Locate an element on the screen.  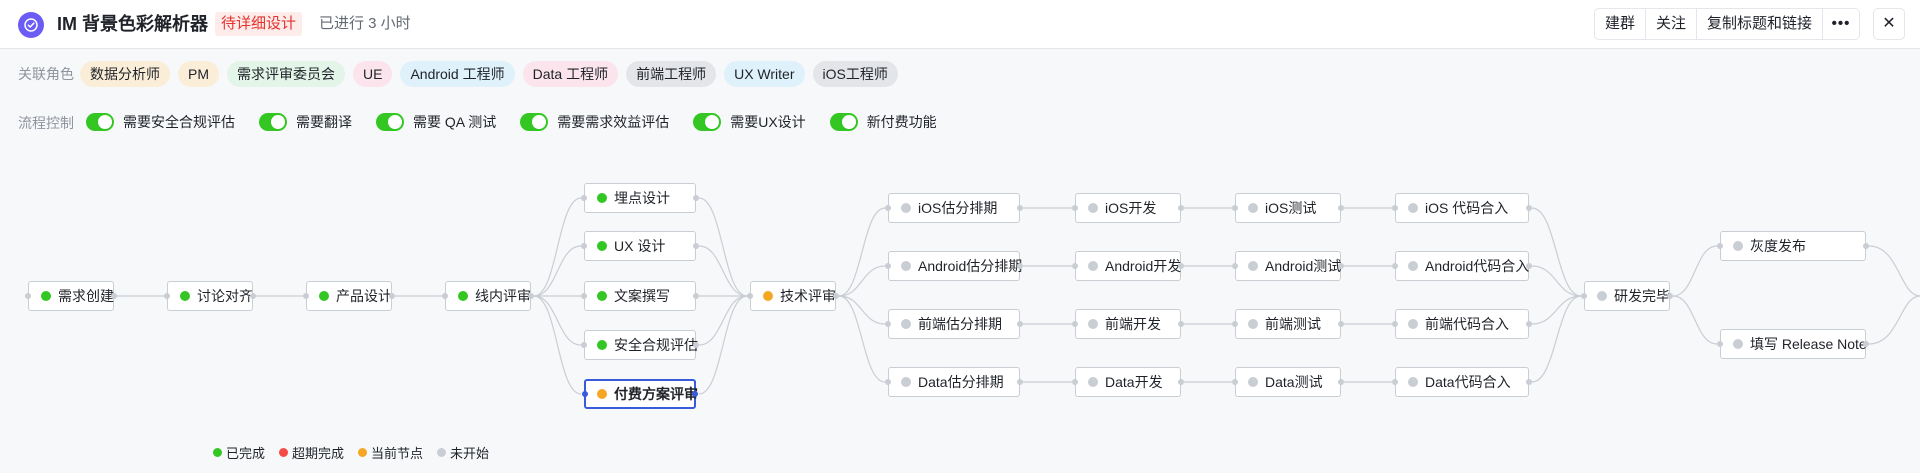
role-chip: Data 工程师 is located at coordinates (570, 74).